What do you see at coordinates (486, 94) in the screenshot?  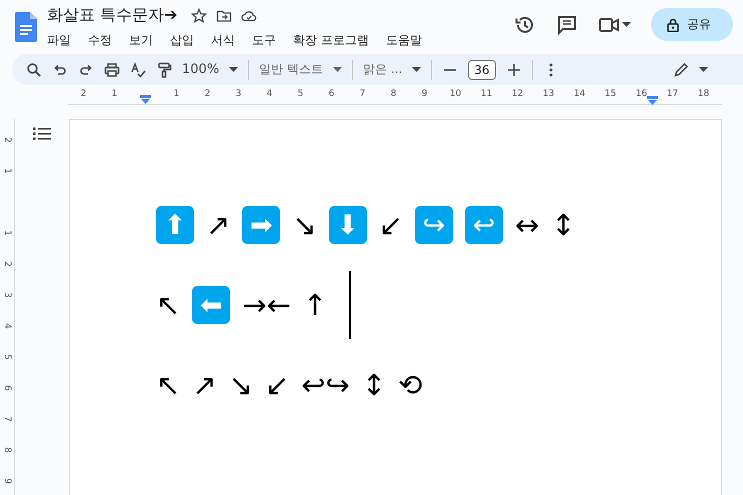 I see `ruler-number: 11` at bounding box center [486, 94].